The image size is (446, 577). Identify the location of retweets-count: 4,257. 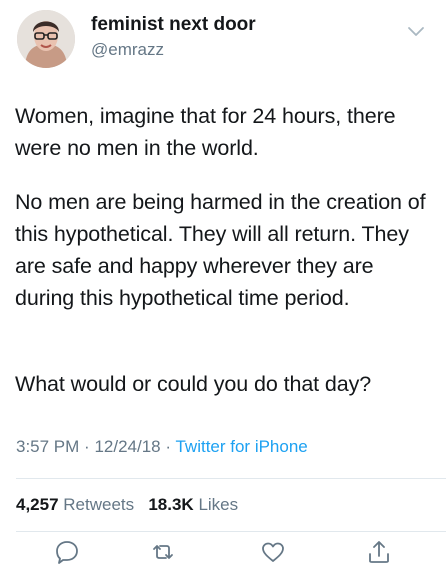
(37, 504).